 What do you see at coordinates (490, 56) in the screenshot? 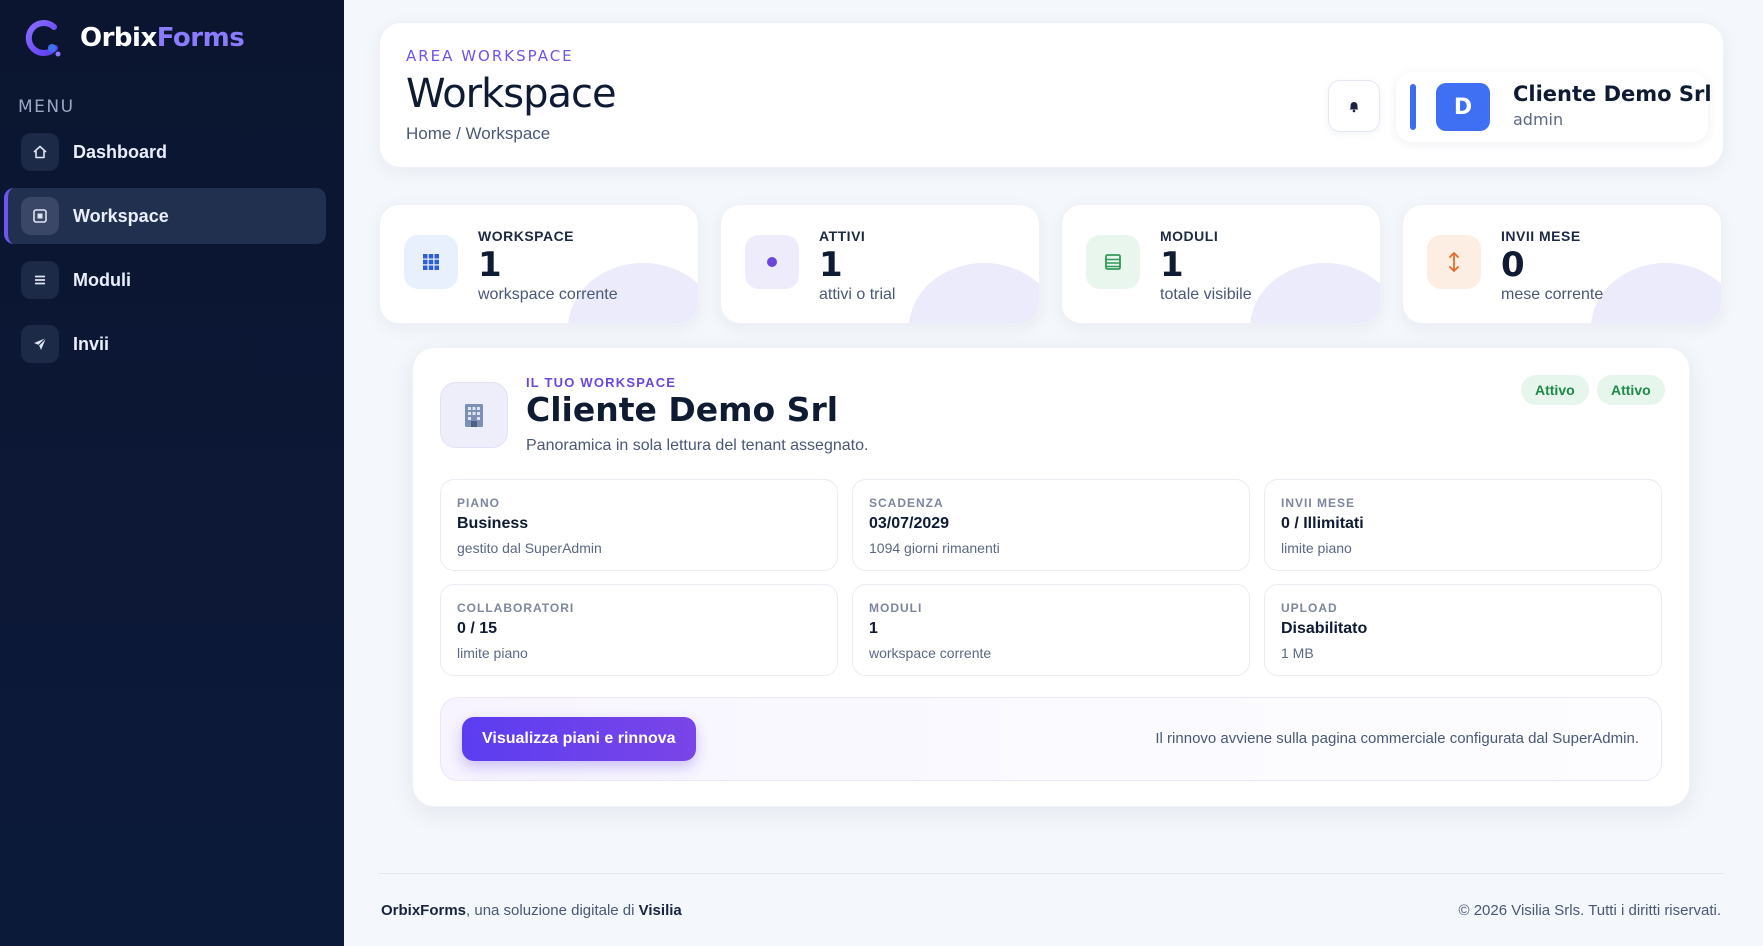
I see `area-label: AREA WORKSPACE` at bounding box center [490, 56].